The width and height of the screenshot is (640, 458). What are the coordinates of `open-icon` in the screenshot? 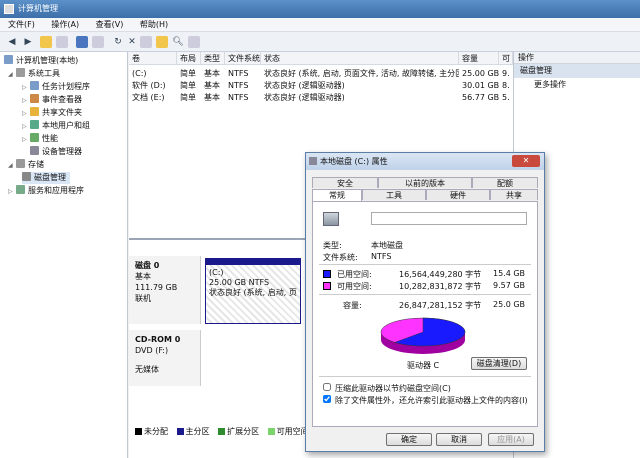 It's located at (162, 42).